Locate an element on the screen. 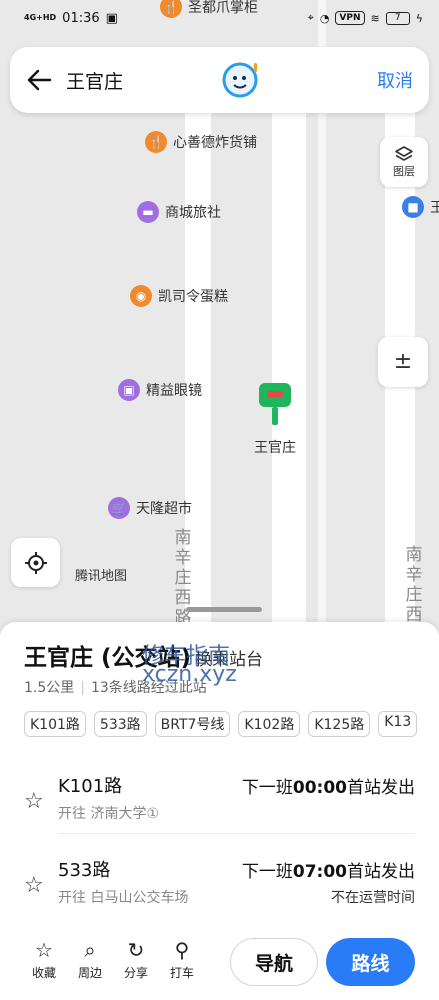  route-status: 不在运营时间 is located at coordinates (373, 898).